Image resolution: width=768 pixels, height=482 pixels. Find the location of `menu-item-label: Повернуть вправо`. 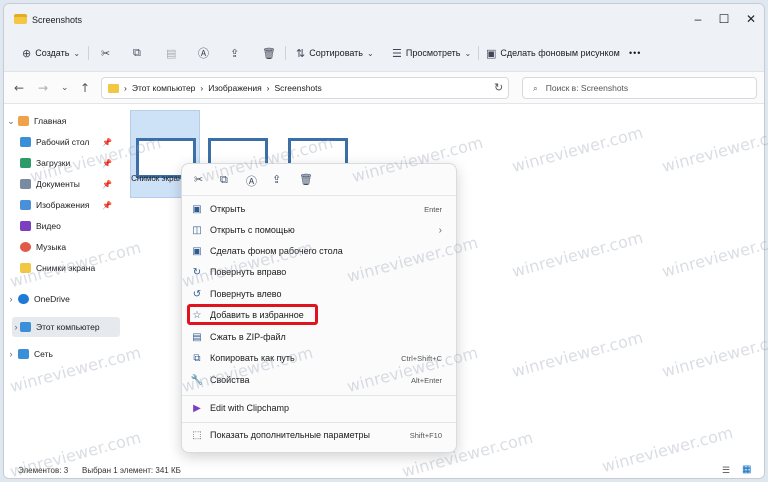

menu-item-label: Повернуть вправо is located at coordinates (248, 272).